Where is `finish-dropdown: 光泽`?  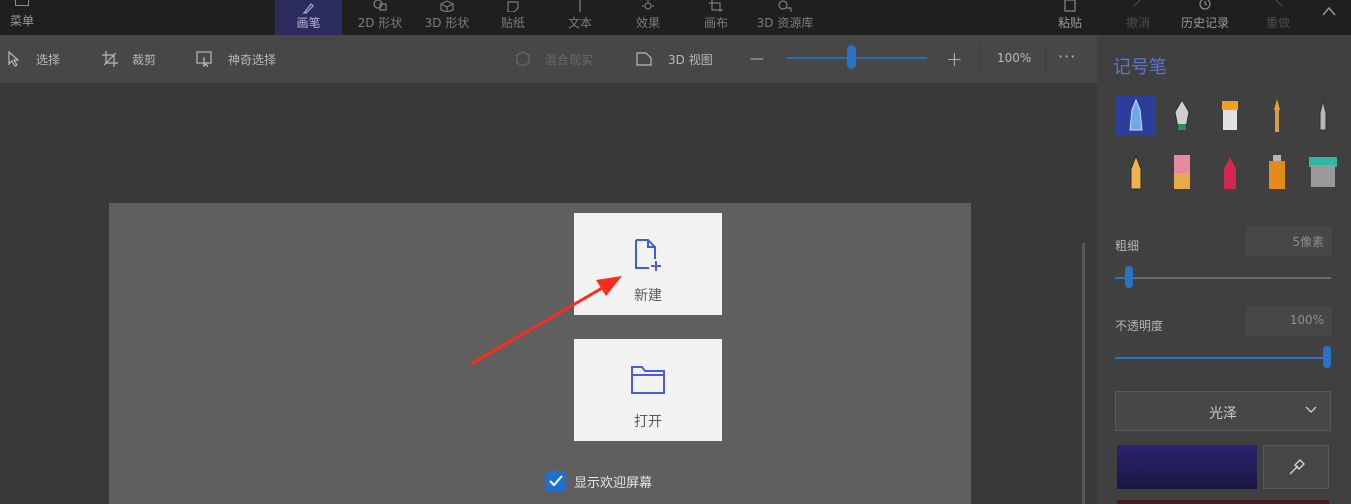
finish-dropdown: 光泽 is located at coordinates (1223, 411).